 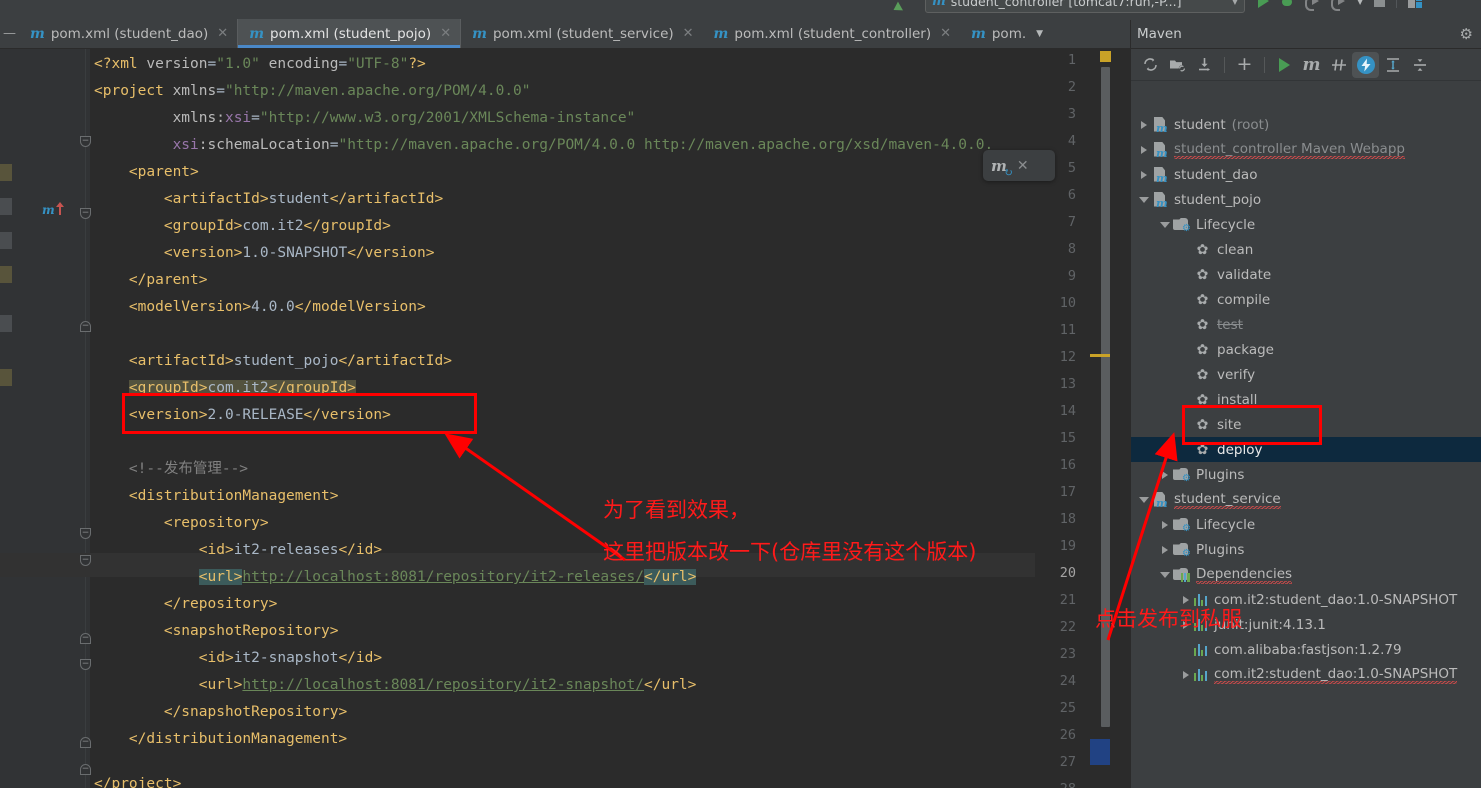 What do you see at coordinates (1419, 65) in the screenshot?
I see `collapse-all-icon` at bounding box center [1419, 65].